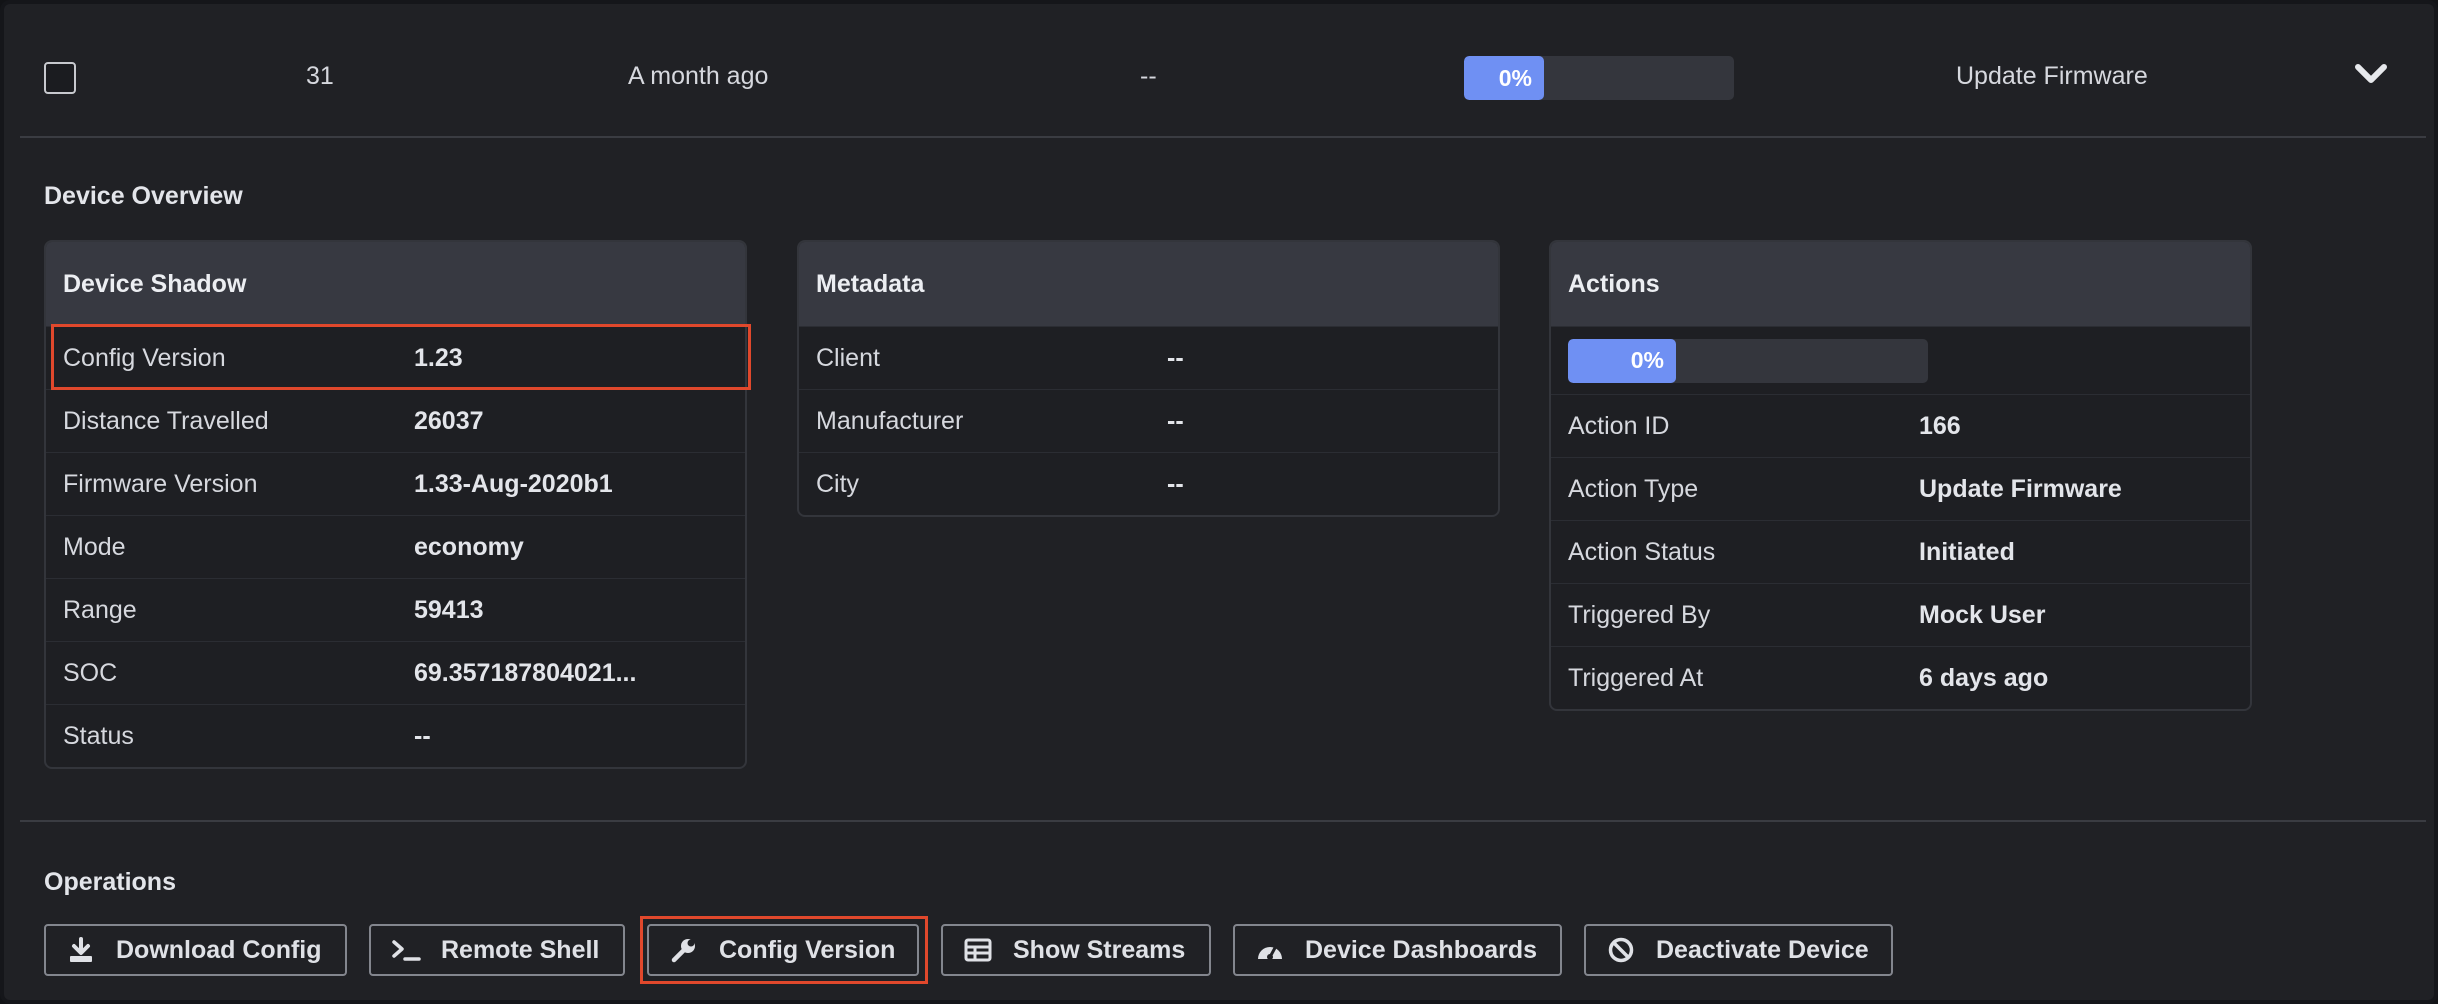 This screenshot has width=2438, height=1004. I want to click on summary-progress-bar: 0%, so click(1599, 78).